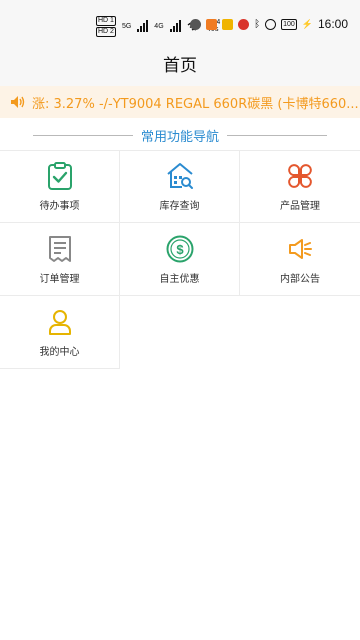 The height and width of the screenshot is (640, 360). I want to click on hd2-badge: HD 2, so click(106, 31).